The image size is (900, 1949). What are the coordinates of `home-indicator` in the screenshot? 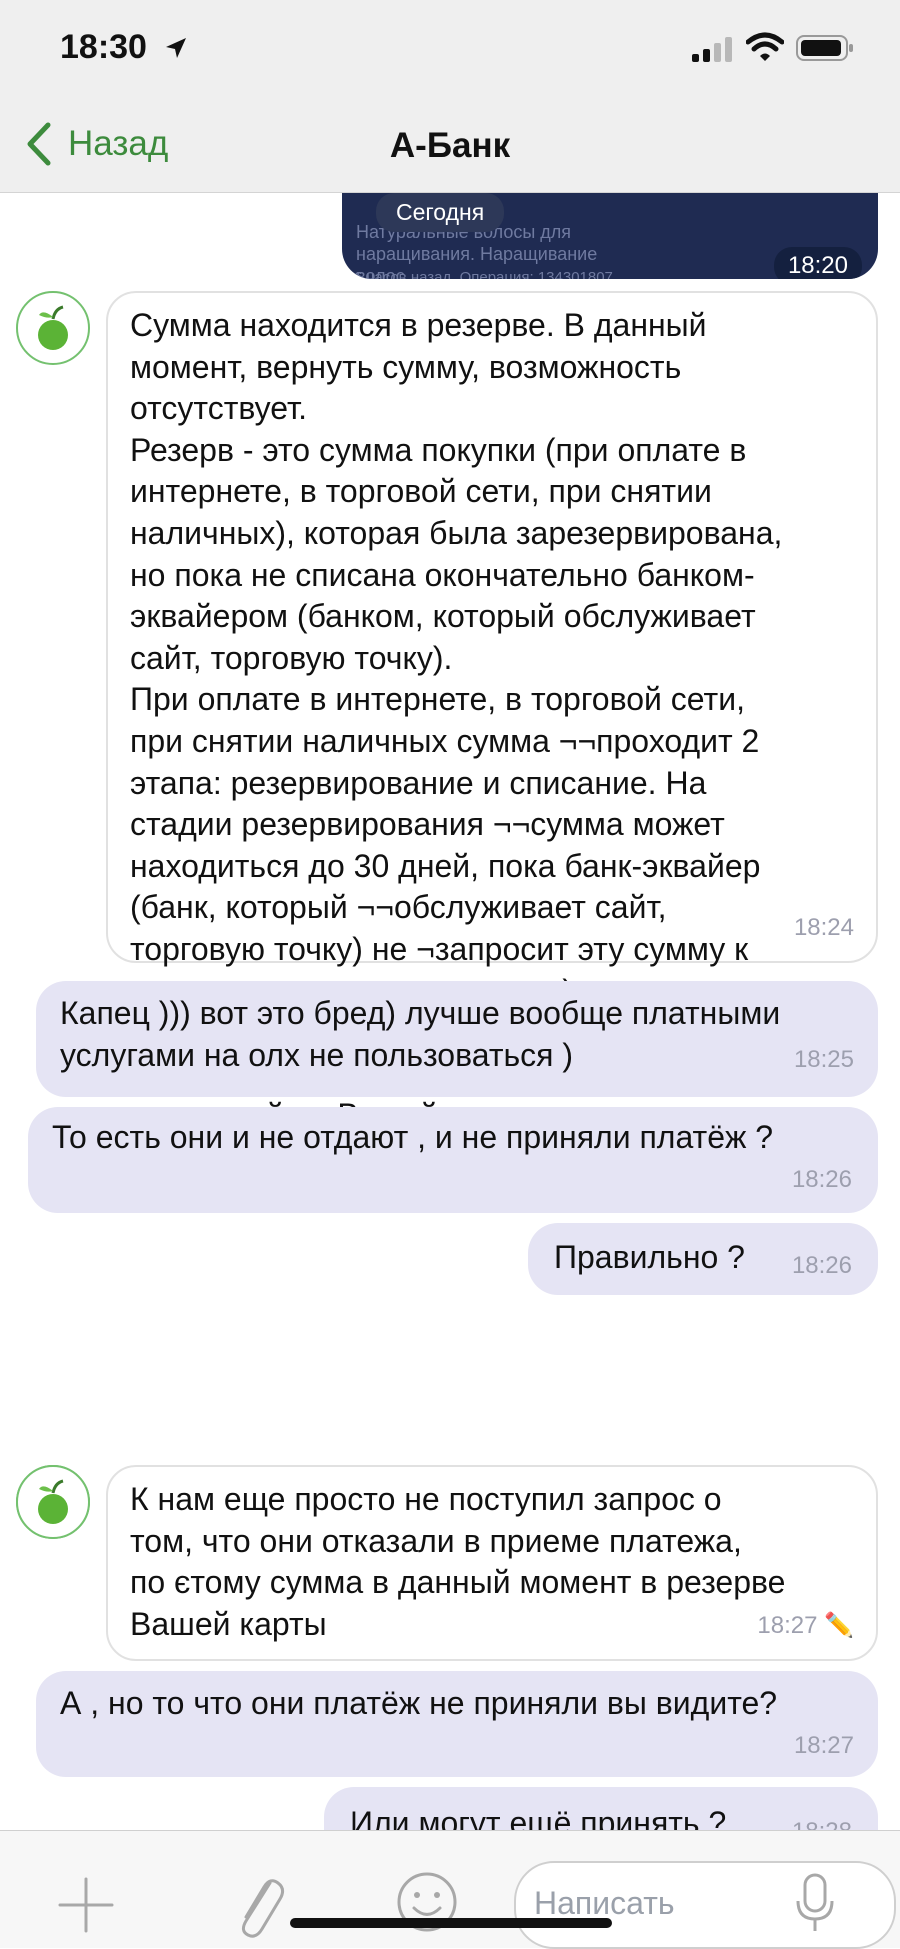 It's located at (451, 1923).